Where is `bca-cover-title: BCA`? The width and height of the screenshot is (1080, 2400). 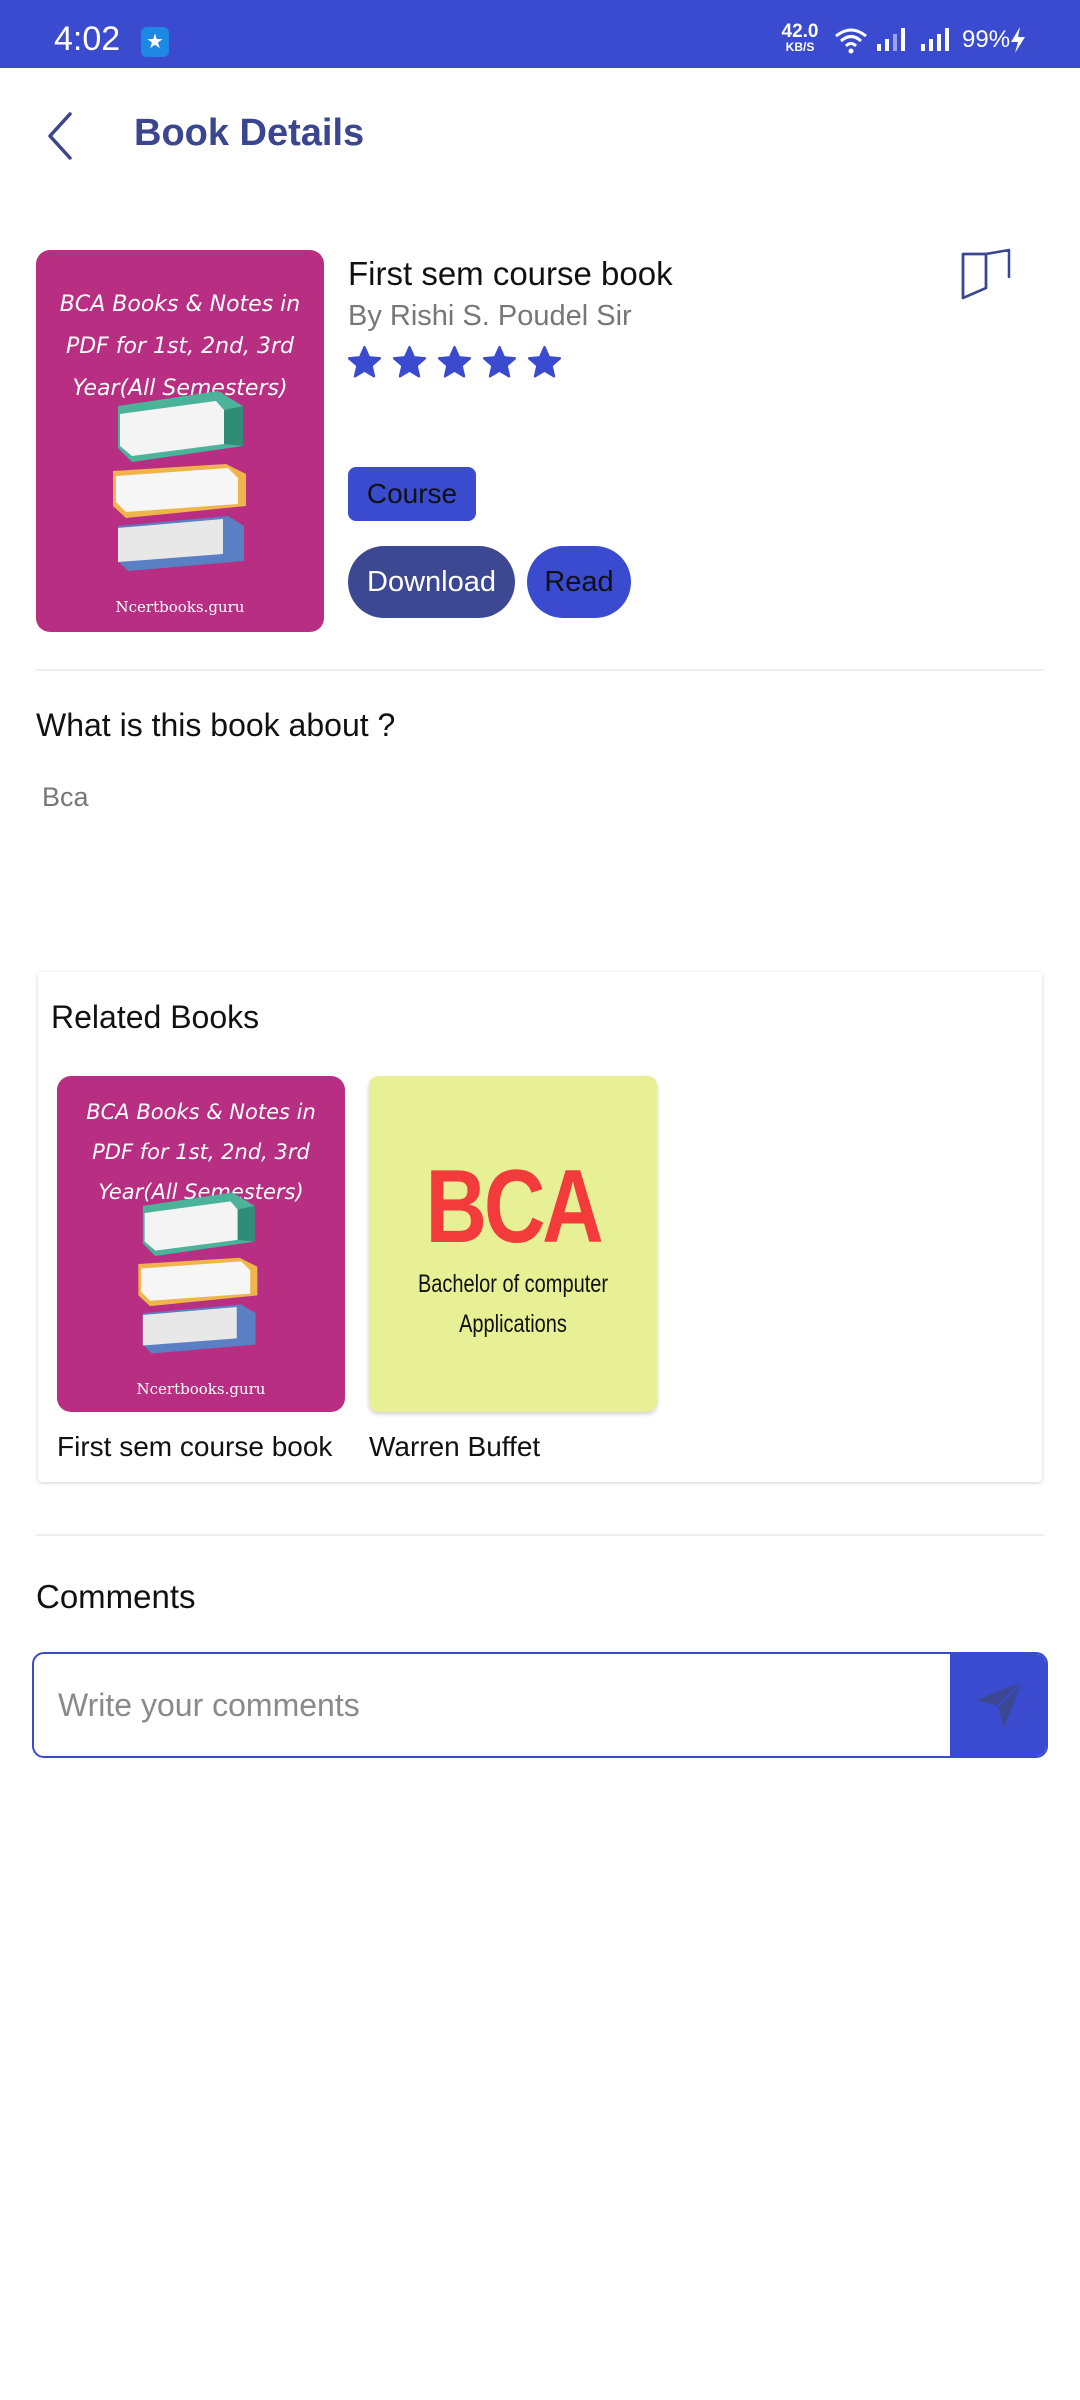 bca-cover-title: BCA is located at coordinates (514, 1207).